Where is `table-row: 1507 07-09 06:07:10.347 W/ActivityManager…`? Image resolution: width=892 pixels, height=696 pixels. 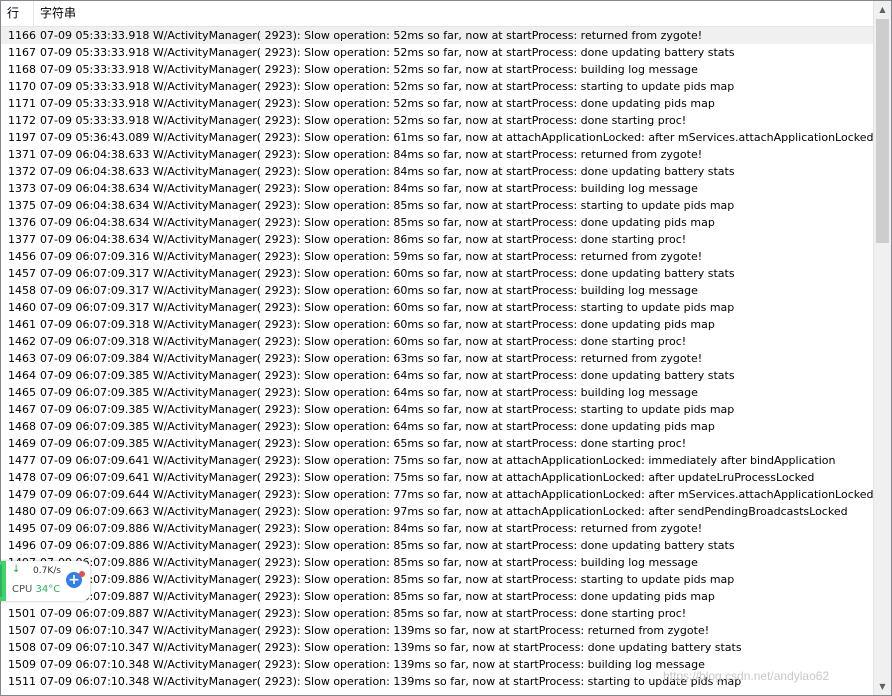 table-row: 1507 07-09 06:07:10.347 W/ActivityManager… is located at coordinates (437, 630).